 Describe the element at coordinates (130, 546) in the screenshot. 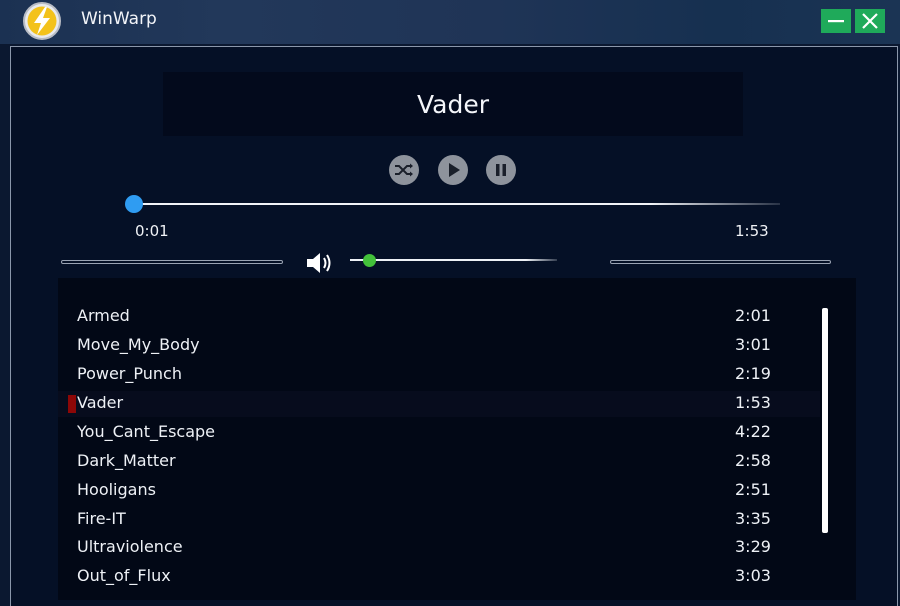

I see `track-name: Ultraviolence` at that location.